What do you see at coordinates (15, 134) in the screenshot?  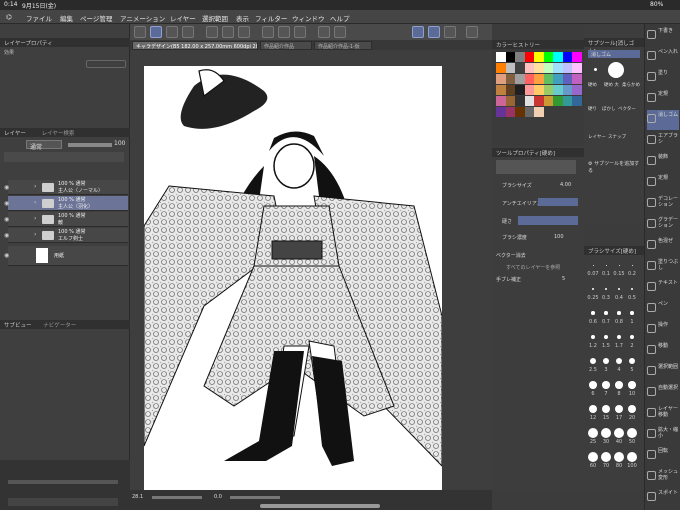 I see `layer-panel-title: レイヤー` at bounding box center [15, 134].